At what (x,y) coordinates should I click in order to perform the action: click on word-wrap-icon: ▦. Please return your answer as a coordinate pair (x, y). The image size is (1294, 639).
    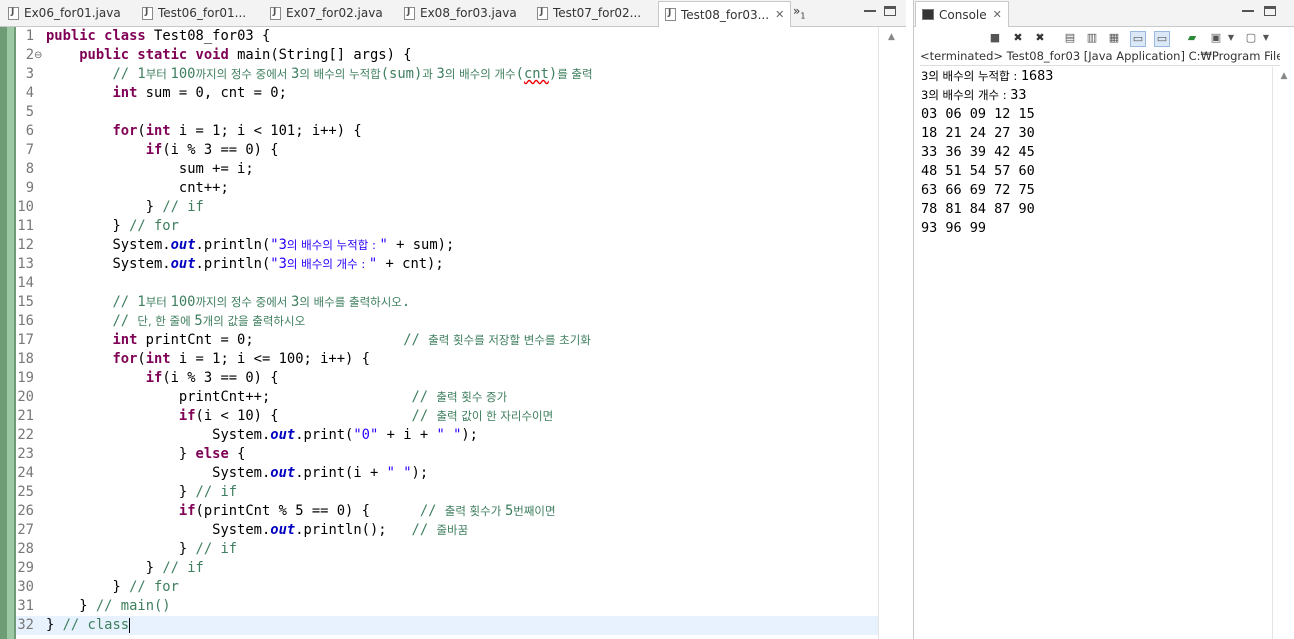
    Looking at the image, I should click on (1114, 38).